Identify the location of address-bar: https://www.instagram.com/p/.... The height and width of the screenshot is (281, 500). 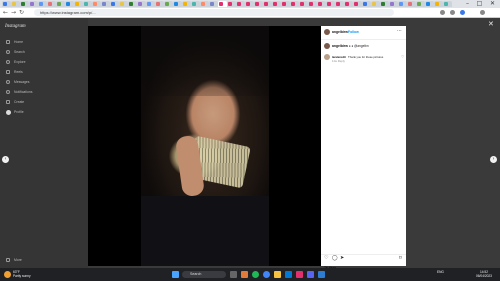
(214, 12).